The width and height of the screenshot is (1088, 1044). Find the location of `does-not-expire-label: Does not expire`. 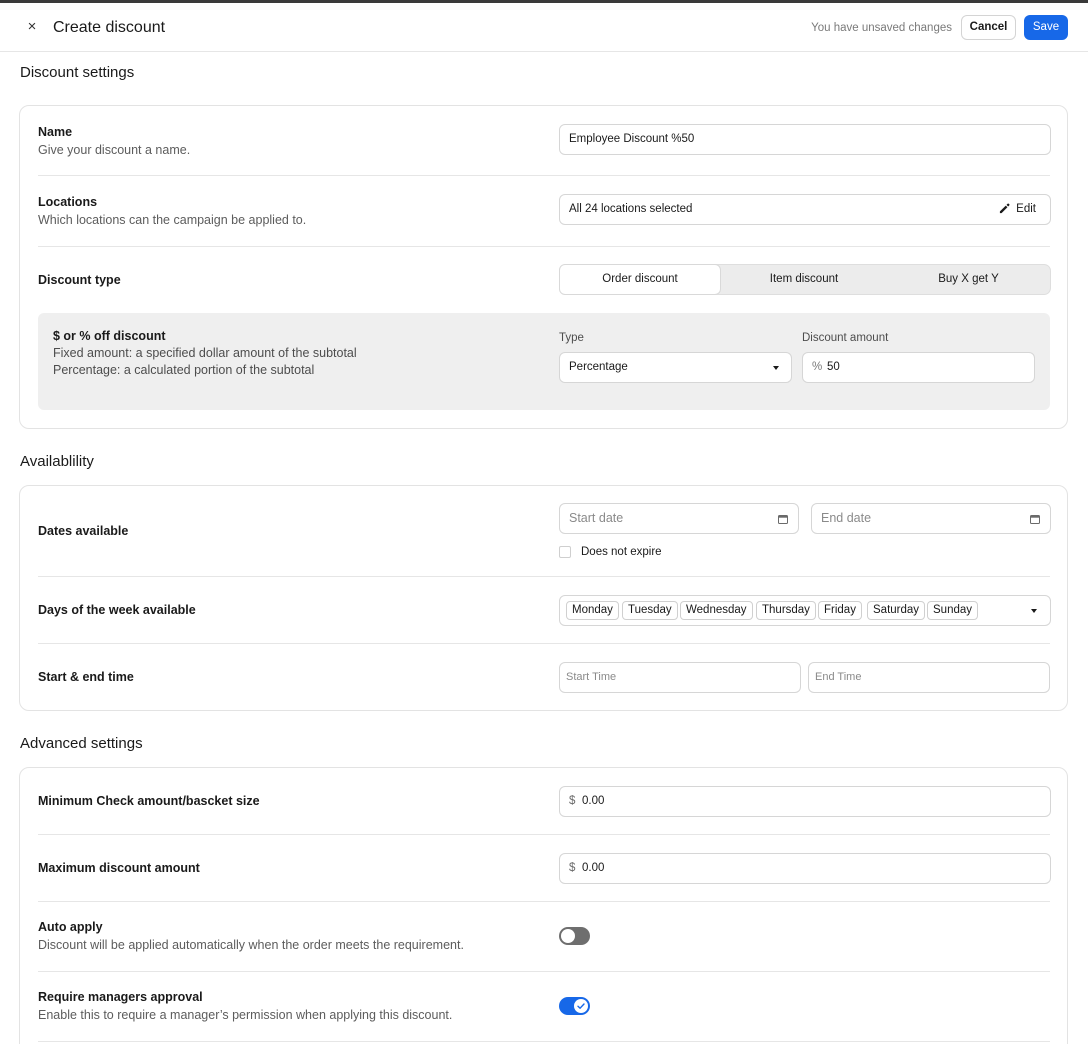

does-not-expire-label: Does not expire is located at coordinates (621, 552).